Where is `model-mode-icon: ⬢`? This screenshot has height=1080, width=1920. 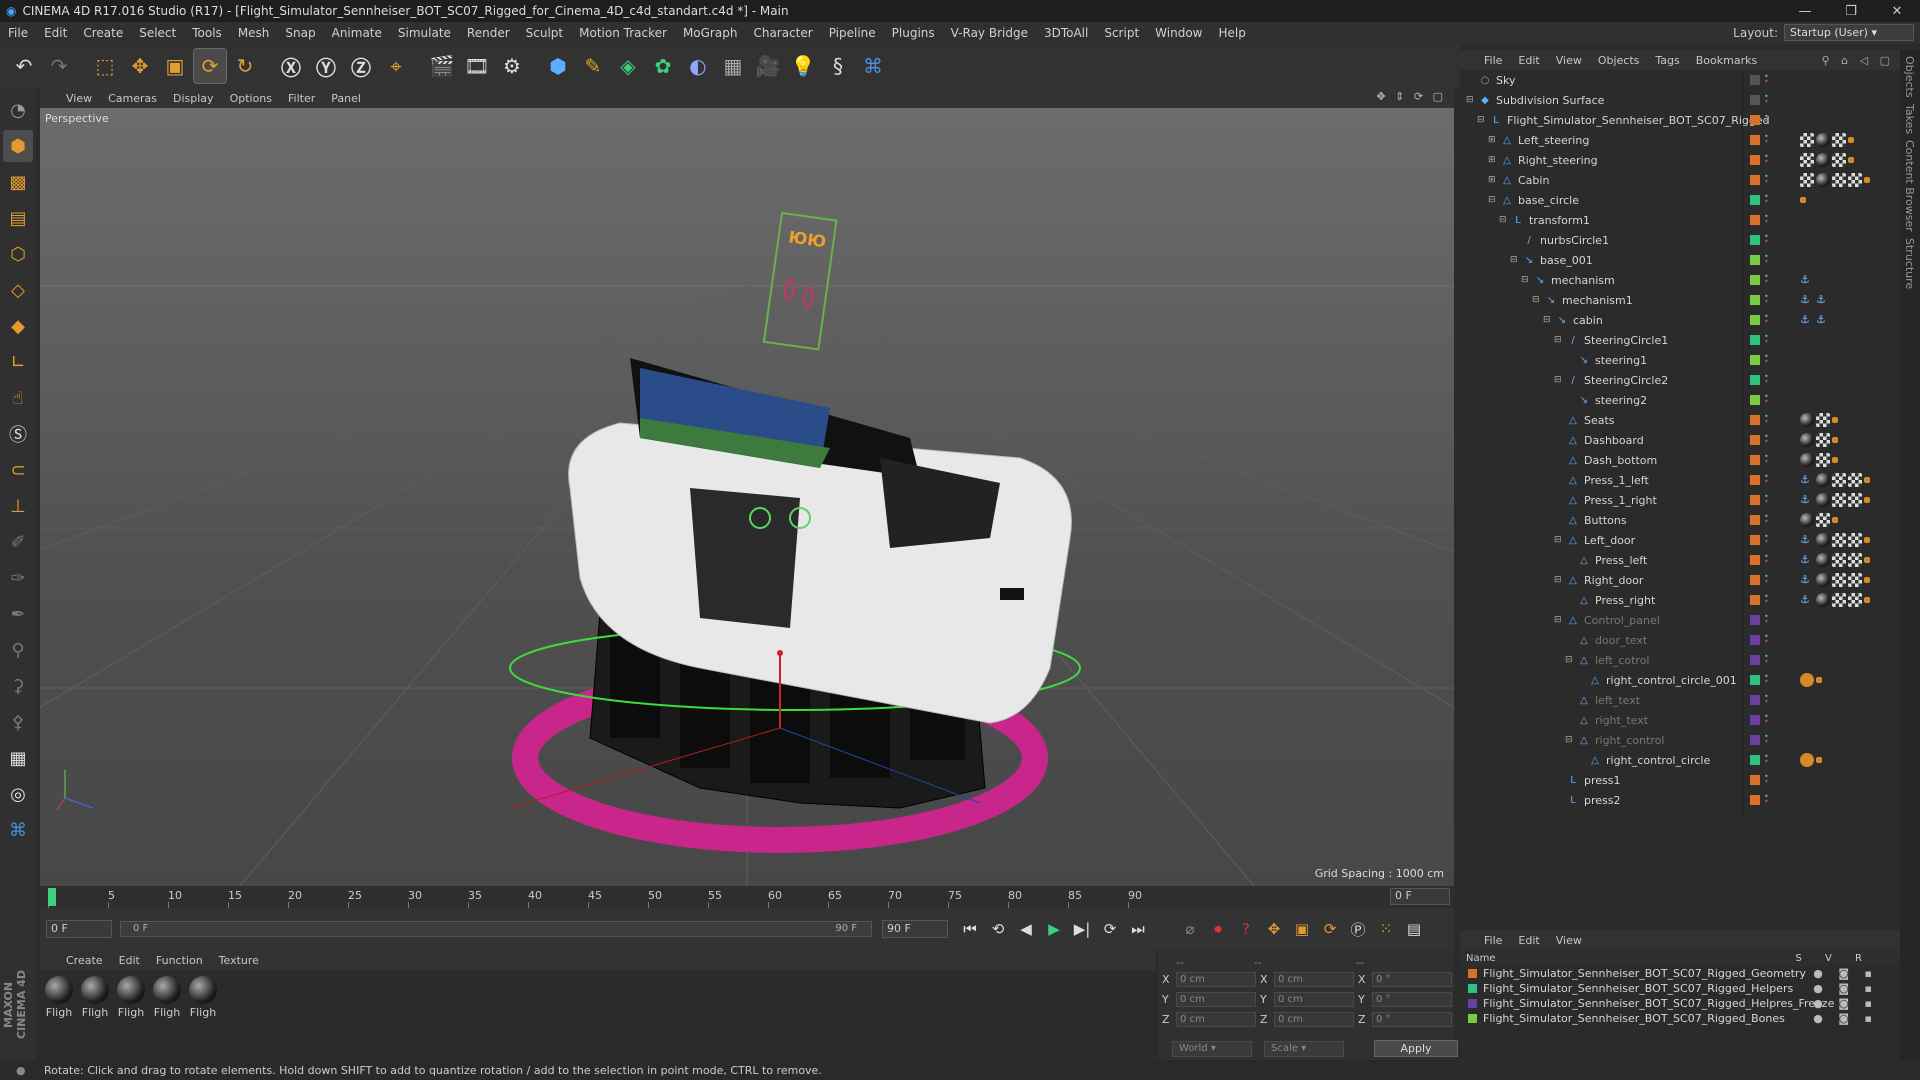
model-mode-icon: ⬢ is located at coordinates (18, 146).